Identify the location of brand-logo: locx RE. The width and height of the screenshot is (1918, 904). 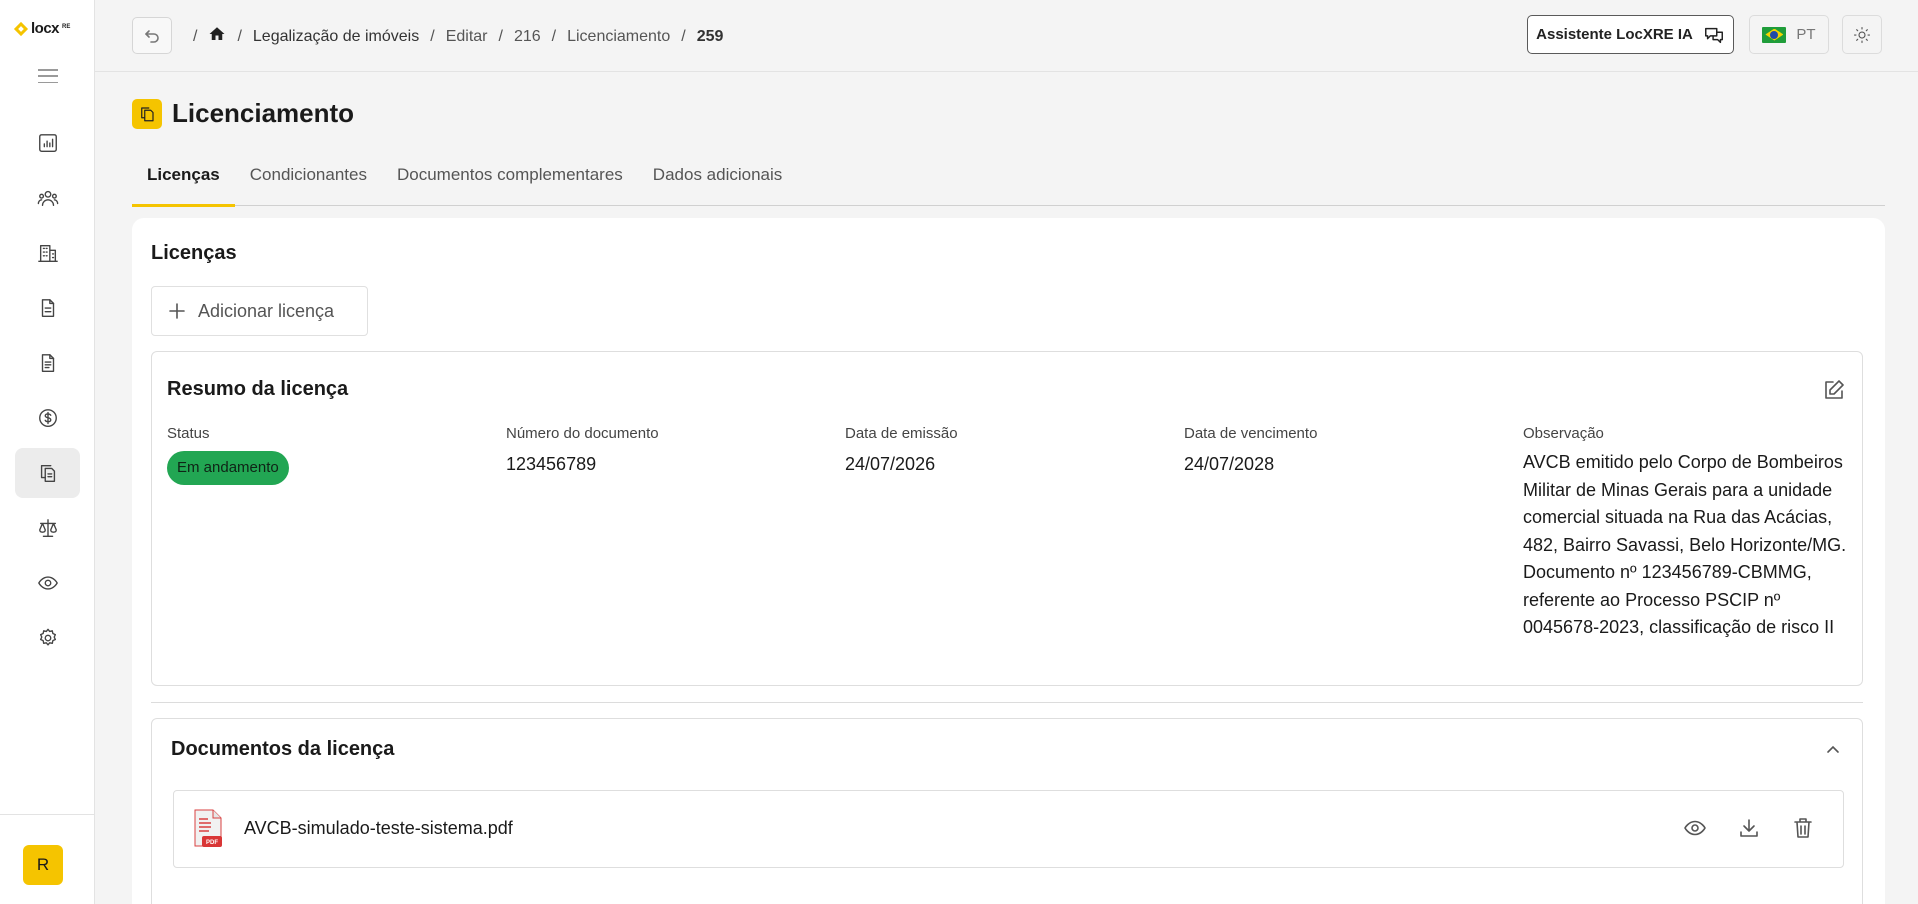
(42, 28).